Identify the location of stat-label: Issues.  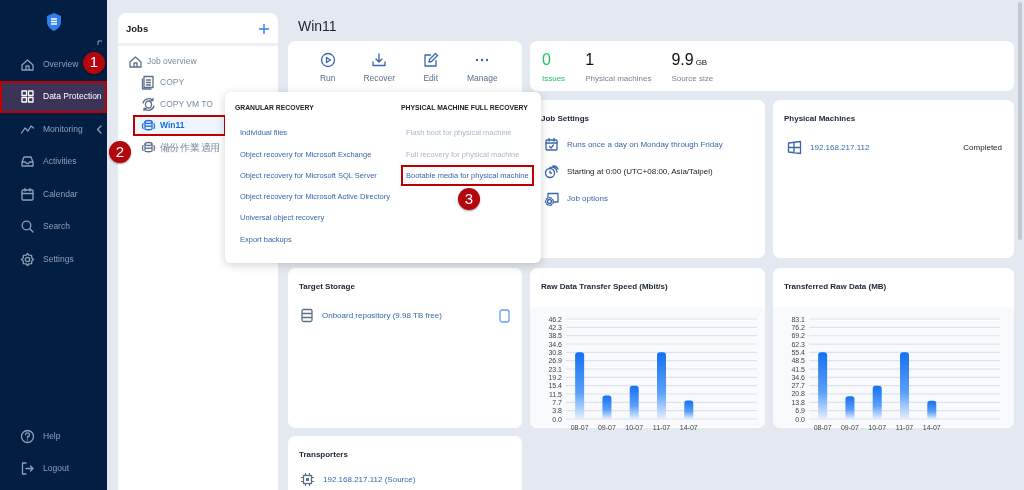
(554, 79).